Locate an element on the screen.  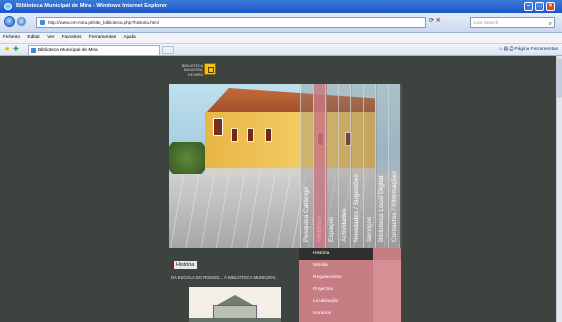
sketch-ground is located at coordinates (235, 320).